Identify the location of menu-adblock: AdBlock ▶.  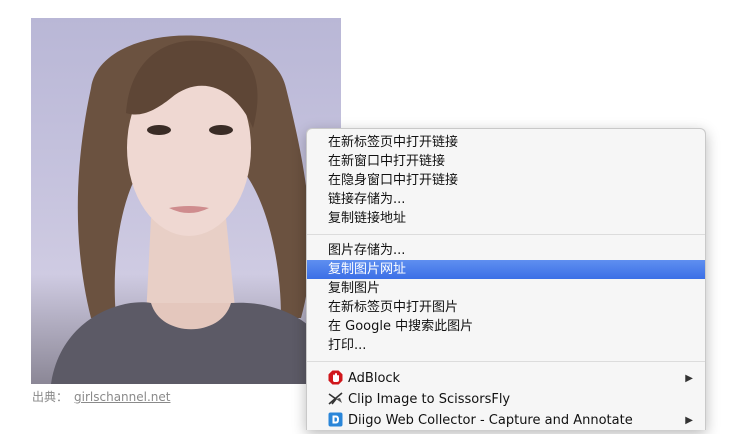
(506, 378).